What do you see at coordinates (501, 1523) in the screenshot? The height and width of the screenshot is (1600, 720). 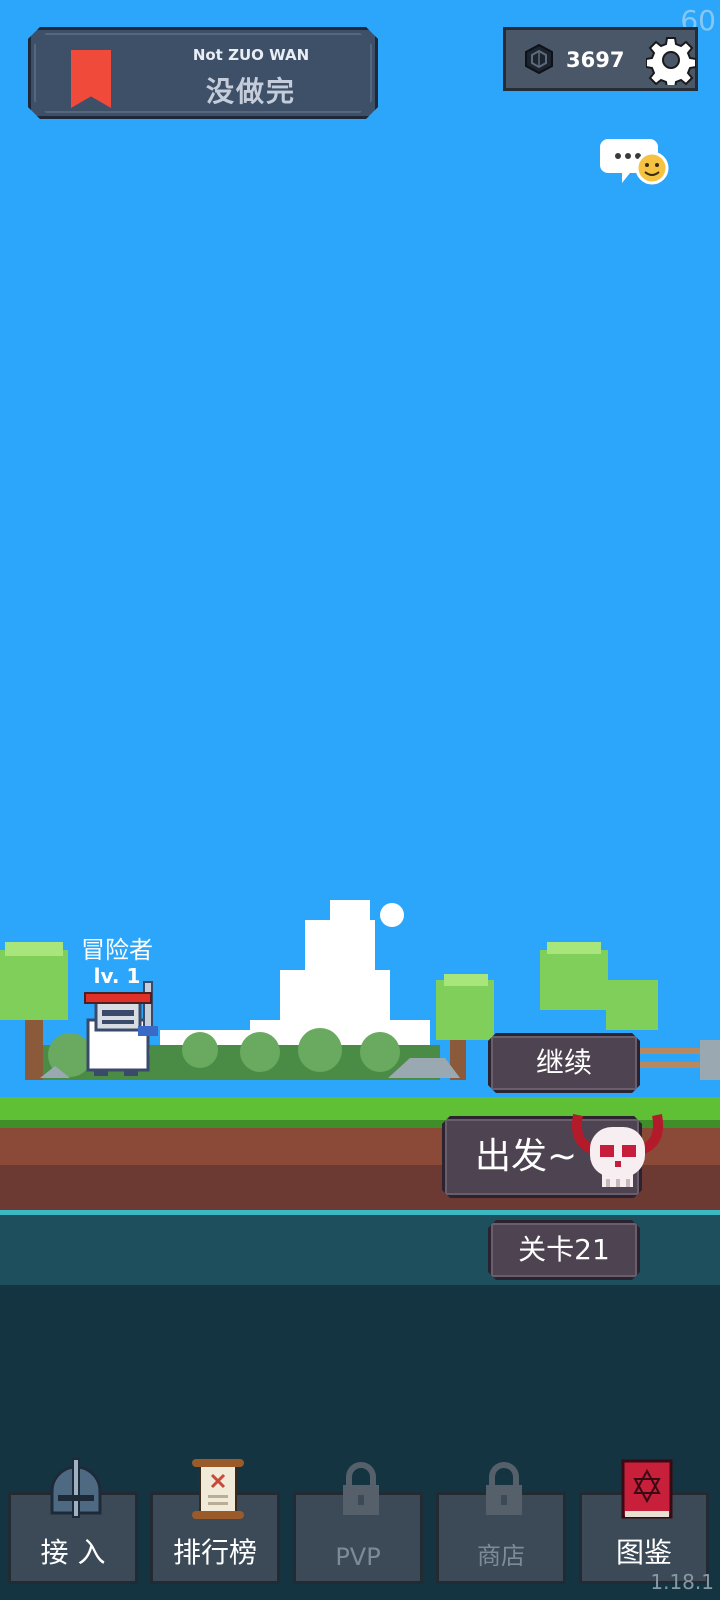 I see `nav-shop: 商店` at bounding box center [501, 1523].